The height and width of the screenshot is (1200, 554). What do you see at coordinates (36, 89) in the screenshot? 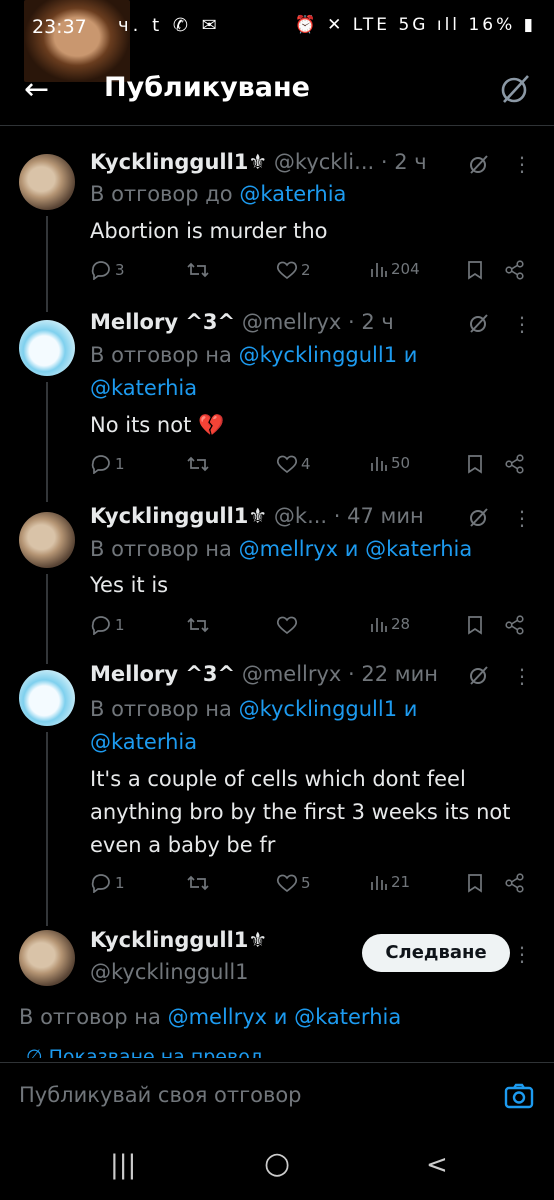
I see `back-arrow-icon: ←` at bounding box center [36, 89].